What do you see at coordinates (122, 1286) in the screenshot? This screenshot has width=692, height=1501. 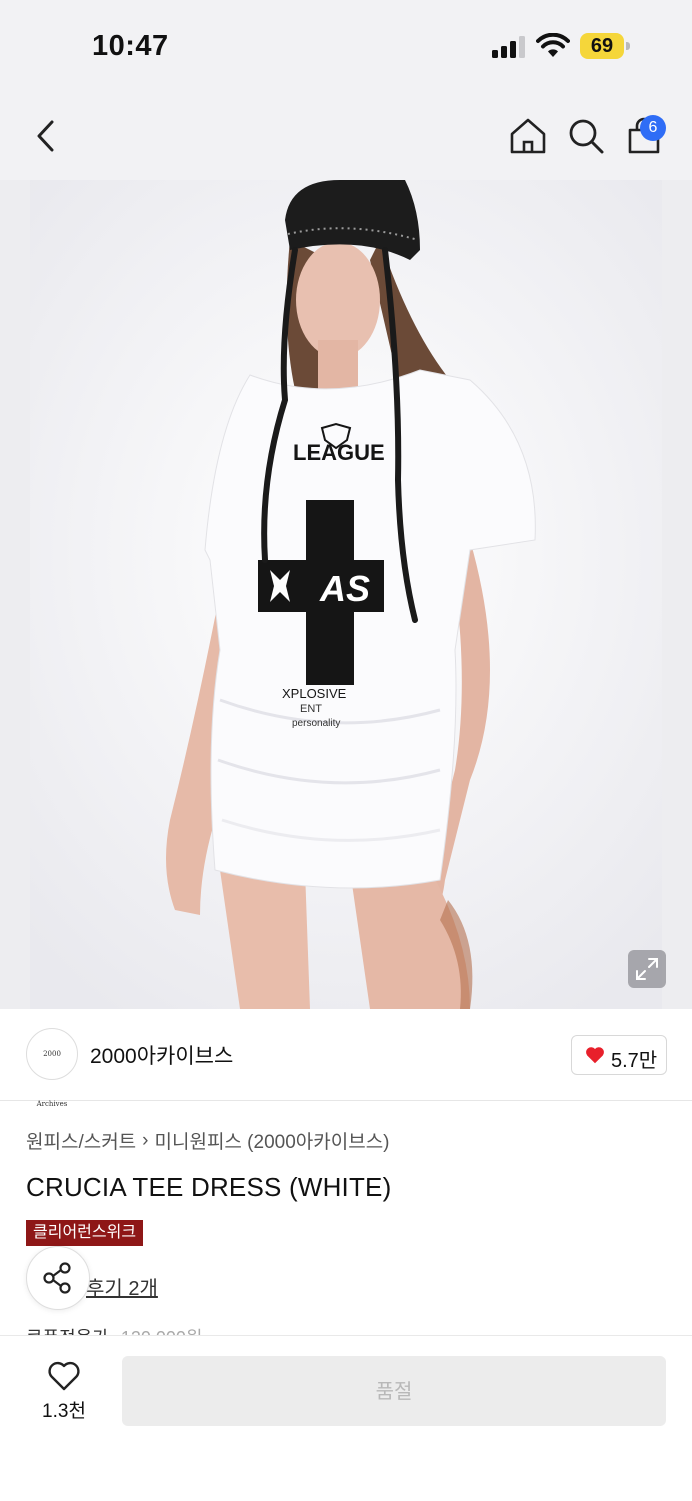 I see `review-link: 후기 2개` at bounding box center [122, 1286].